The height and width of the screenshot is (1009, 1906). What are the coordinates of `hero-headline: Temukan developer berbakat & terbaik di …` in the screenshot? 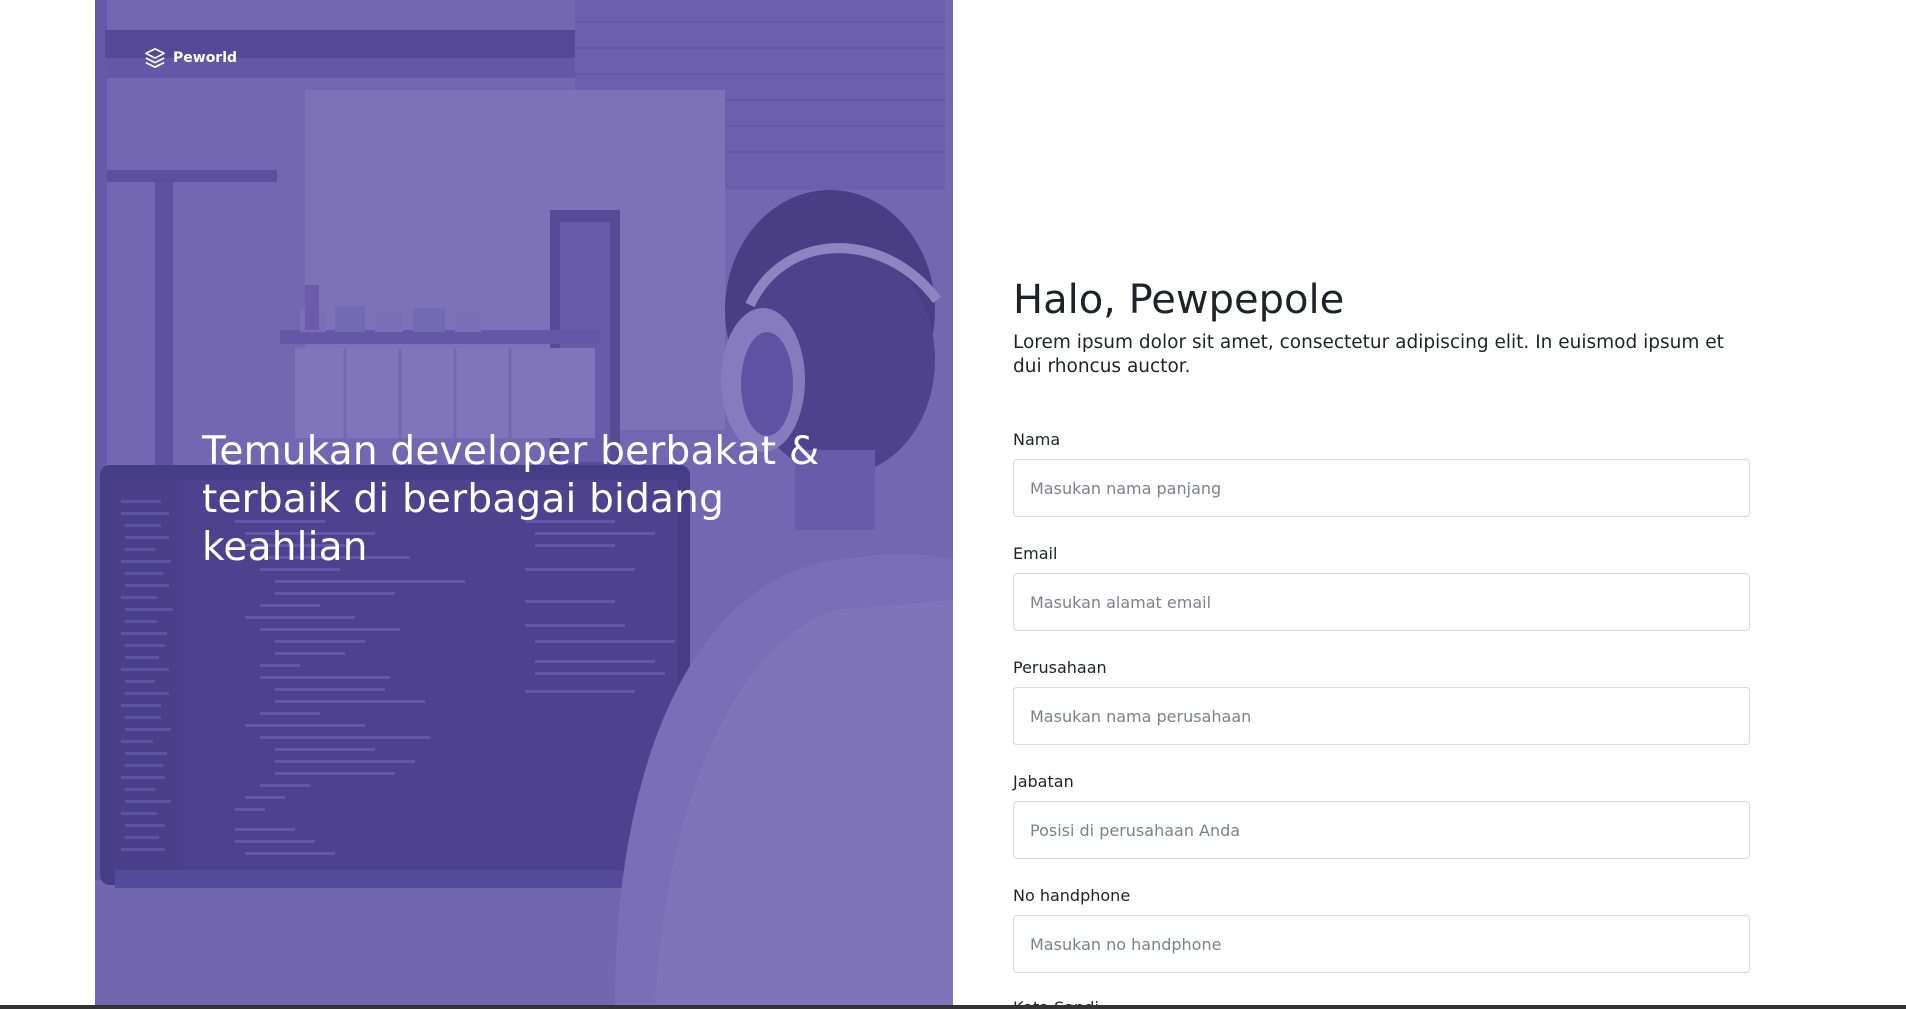 It's located at (511, 499).